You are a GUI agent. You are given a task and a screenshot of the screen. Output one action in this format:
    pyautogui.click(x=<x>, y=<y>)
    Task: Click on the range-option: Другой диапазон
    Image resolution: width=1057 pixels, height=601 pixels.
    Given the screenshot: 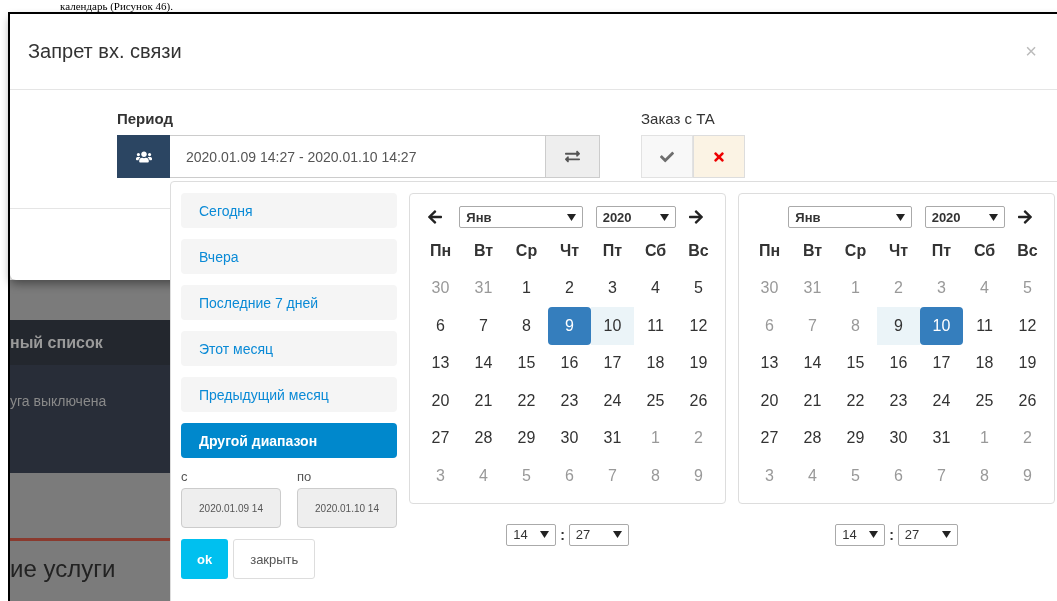 What is the action you would take?
    pyautogui.click(x=289, y=440)
    